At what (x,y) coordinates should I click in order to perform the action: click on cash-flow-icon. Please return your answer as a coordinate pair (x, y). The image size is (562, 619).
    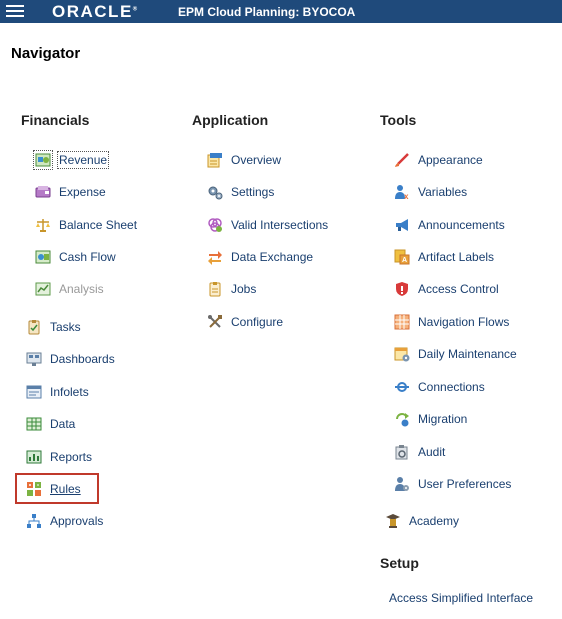
    Looking at the image, I should click on (43, 257).